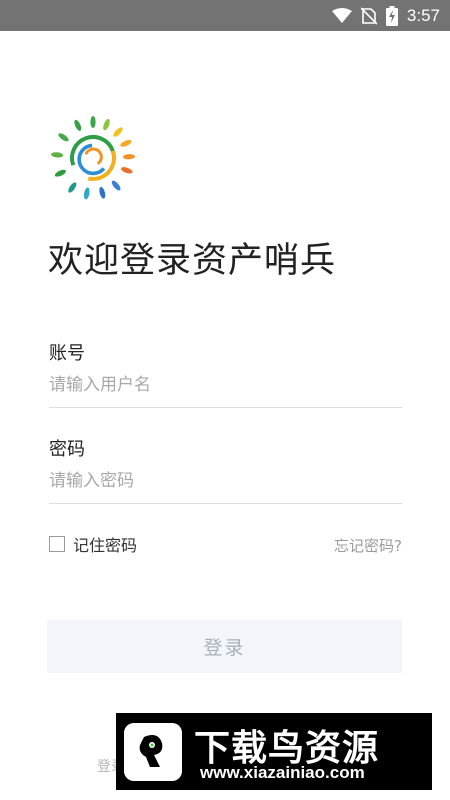 The height and width of the screenshot is (800, 450). What do you see at coordinates (225, 15) in the screenshot?
I see `status-bar: 3:57` at bounding box center [225, 15].